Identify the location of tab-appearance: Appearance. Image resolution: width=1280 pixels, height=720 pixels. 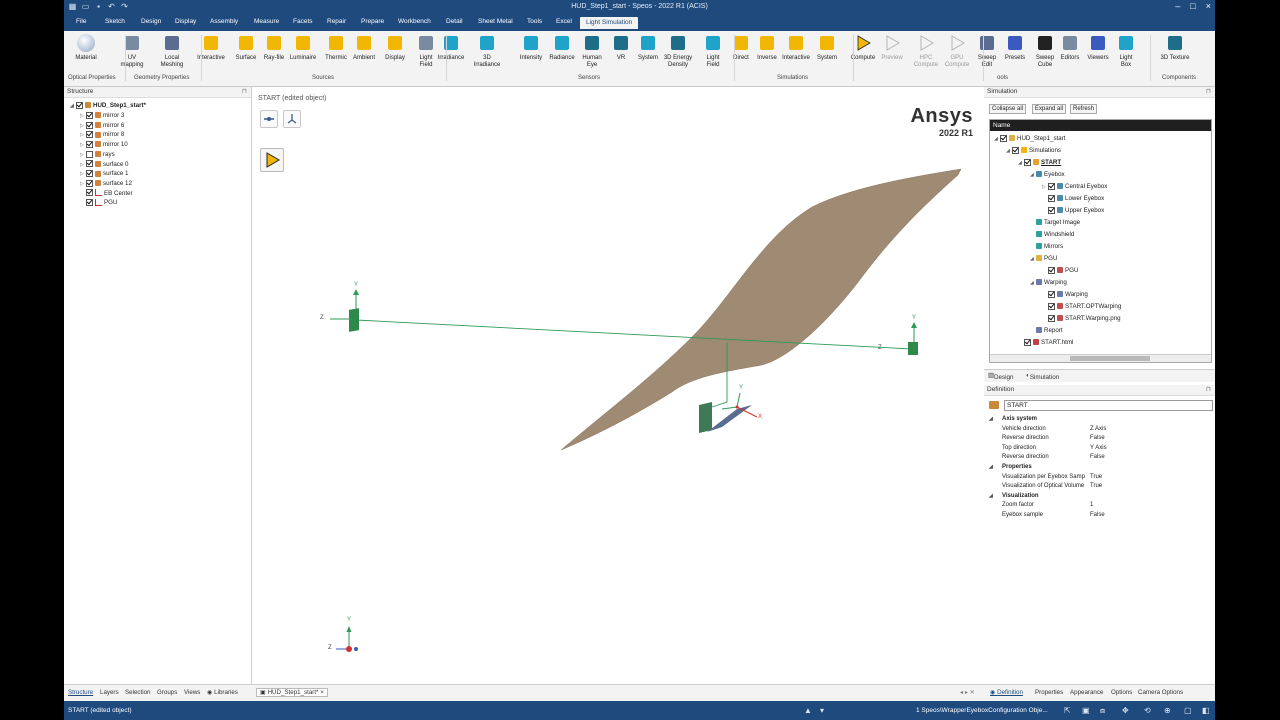
(1086, 692).